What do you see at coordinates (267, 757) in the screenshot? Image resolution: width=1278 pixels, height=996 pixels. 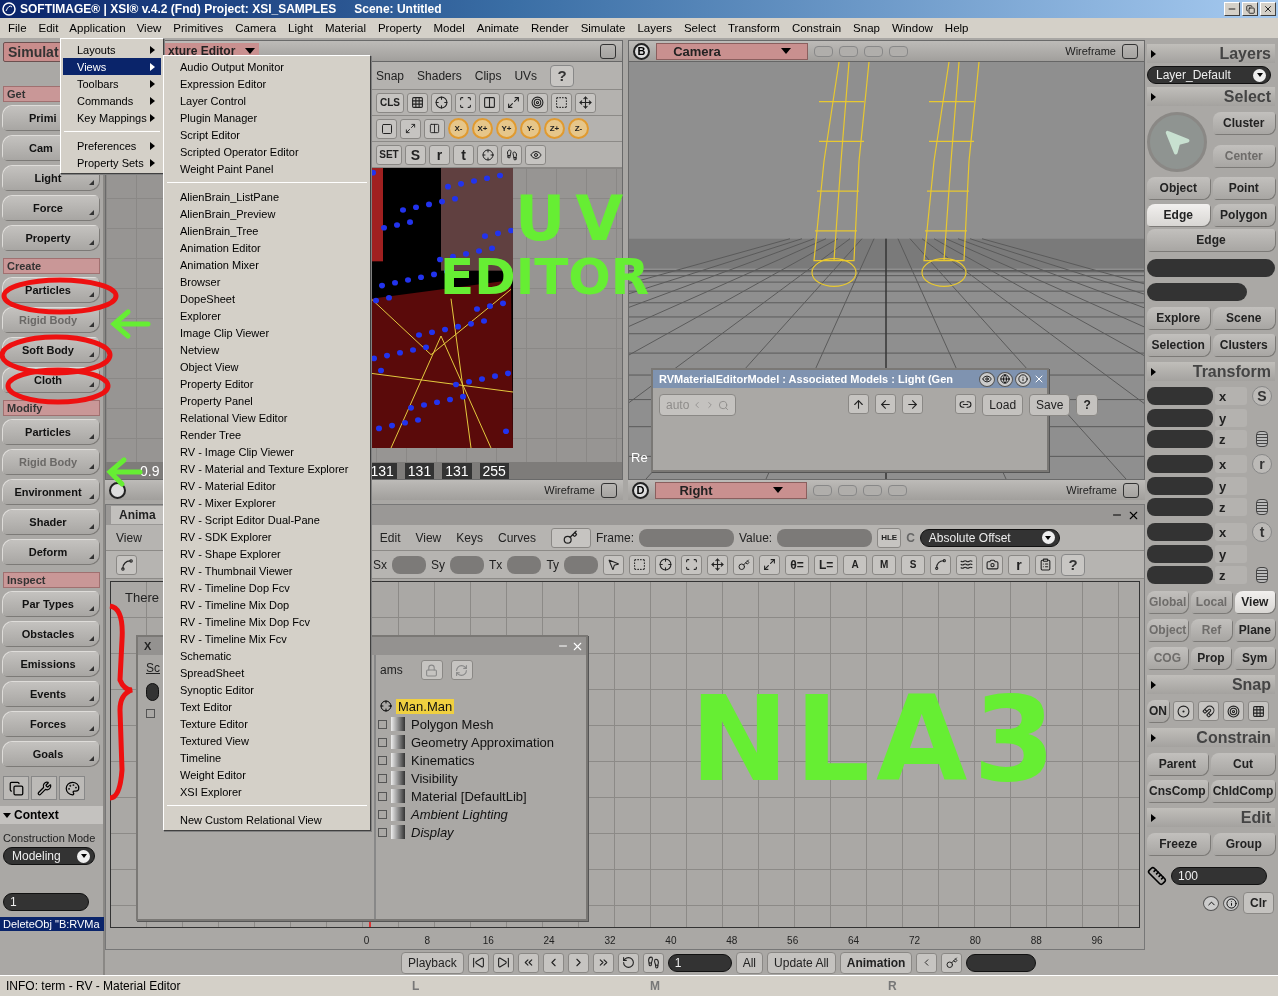 I see `menu-item: Timeline` at bounding box center [267, 757].